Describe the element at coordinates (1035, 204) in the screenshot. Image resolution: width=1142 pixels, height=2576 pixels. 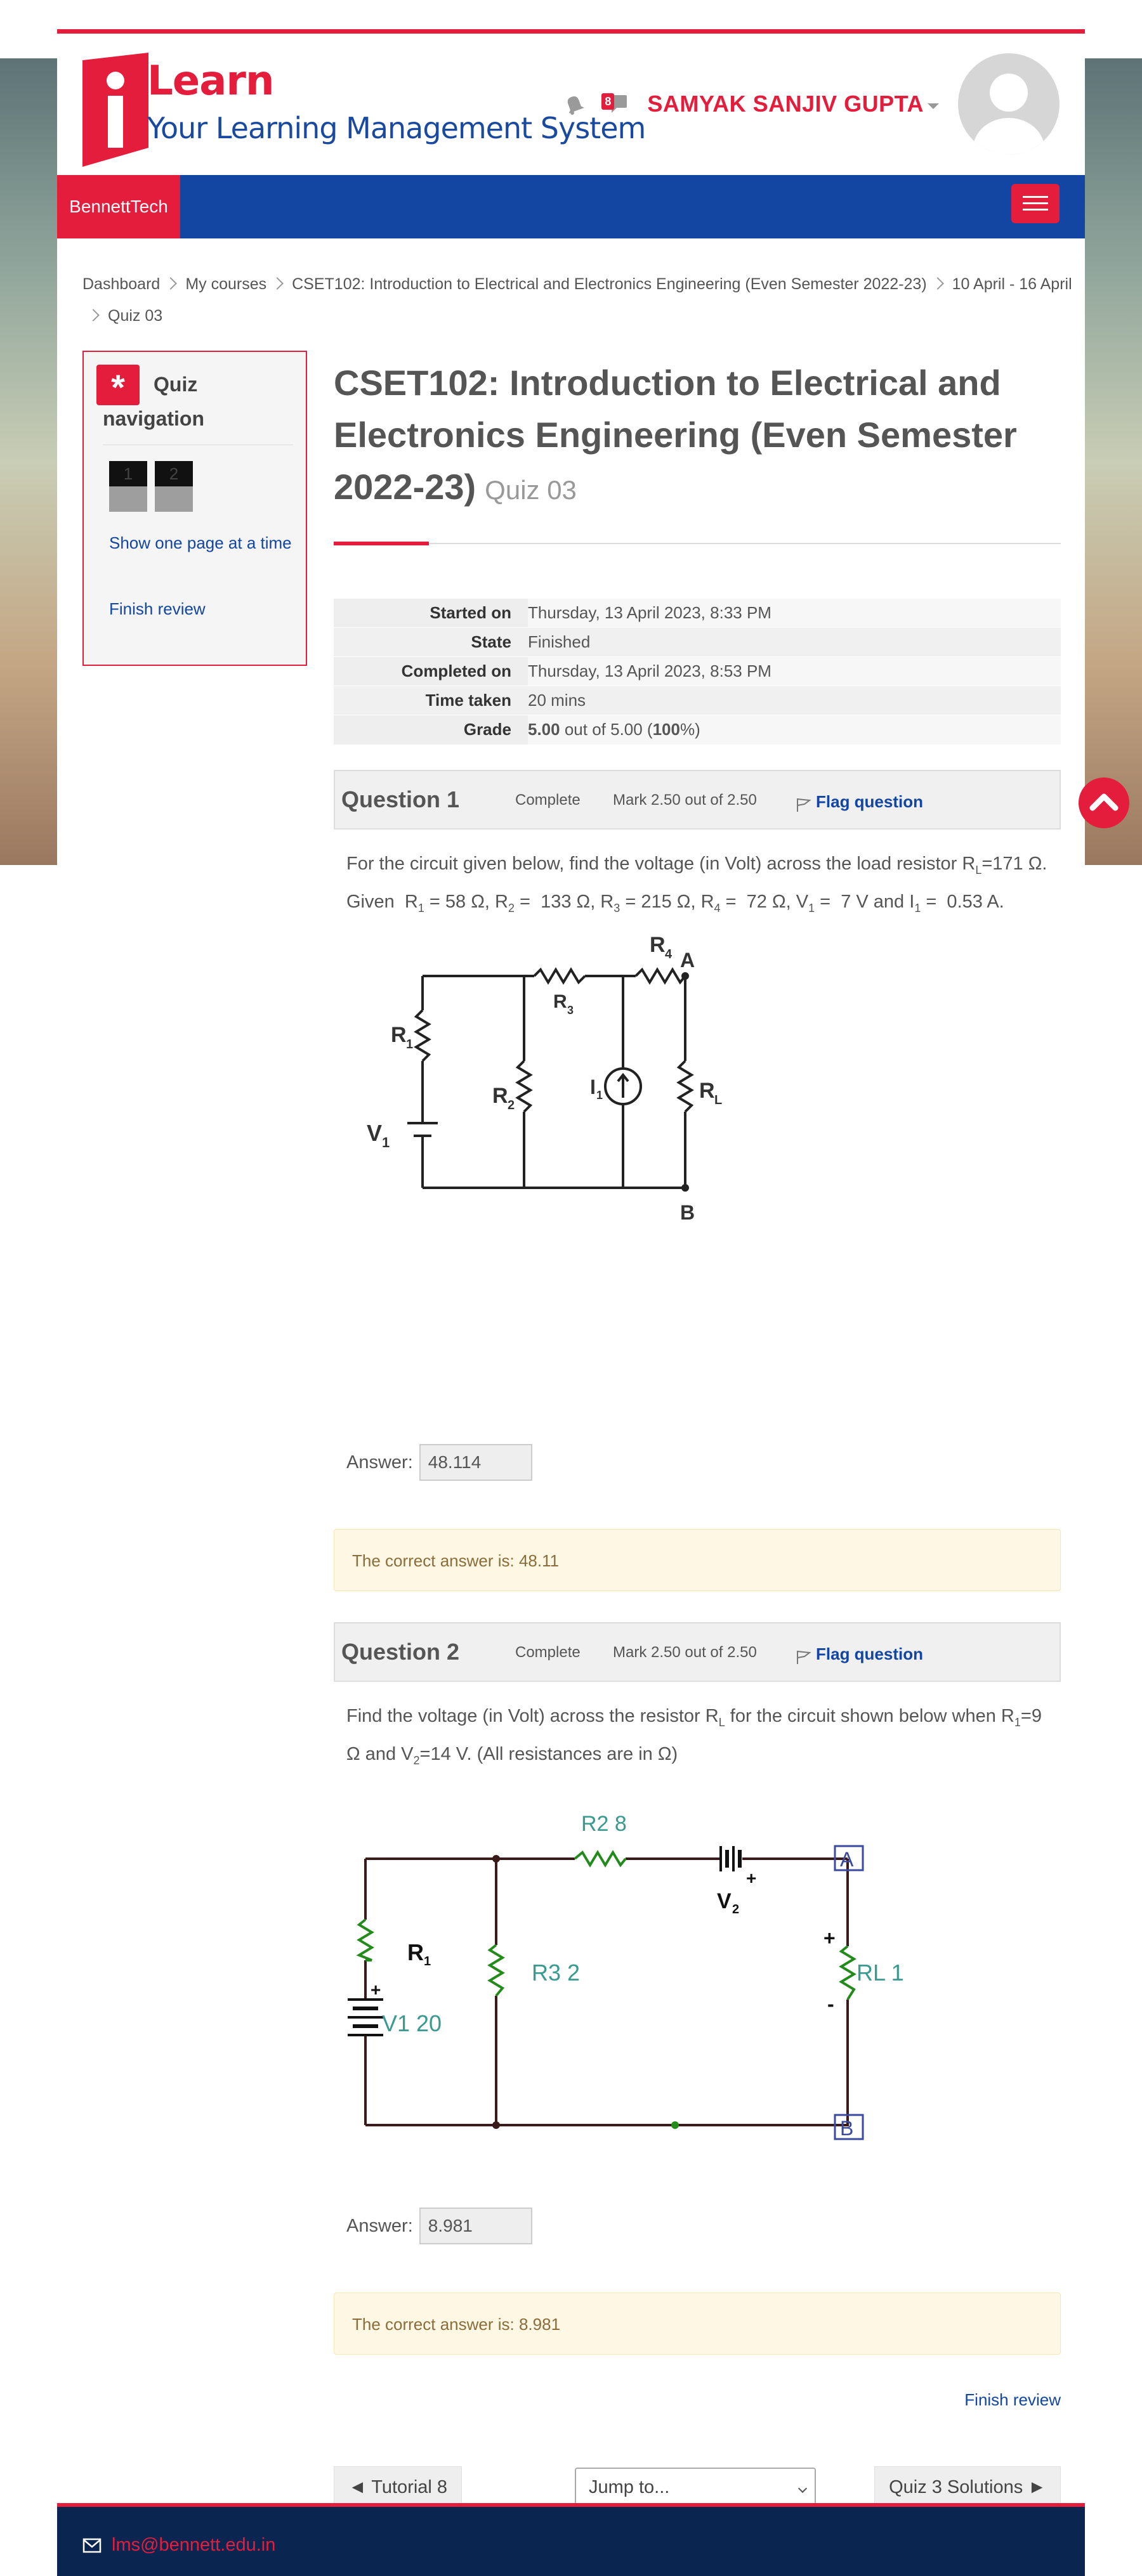
I see `hamburger-icon` at that location.